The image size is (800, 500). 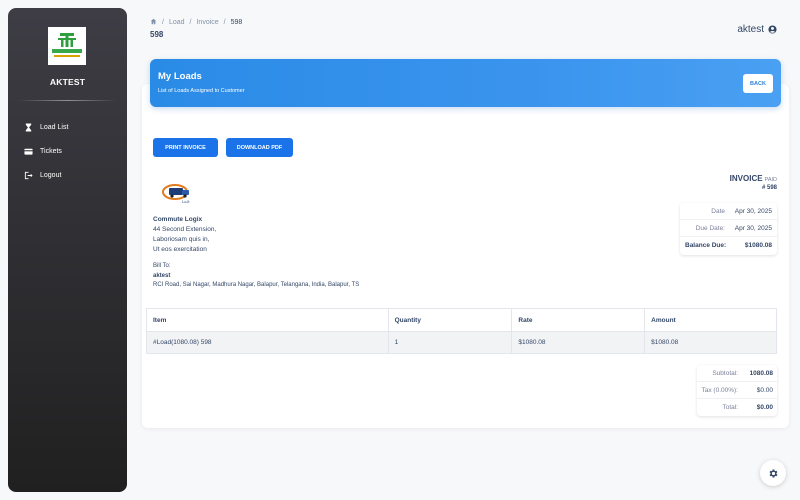 I want to click on date-row: Date Apr 30, 2025, so click(x=728, y=211).